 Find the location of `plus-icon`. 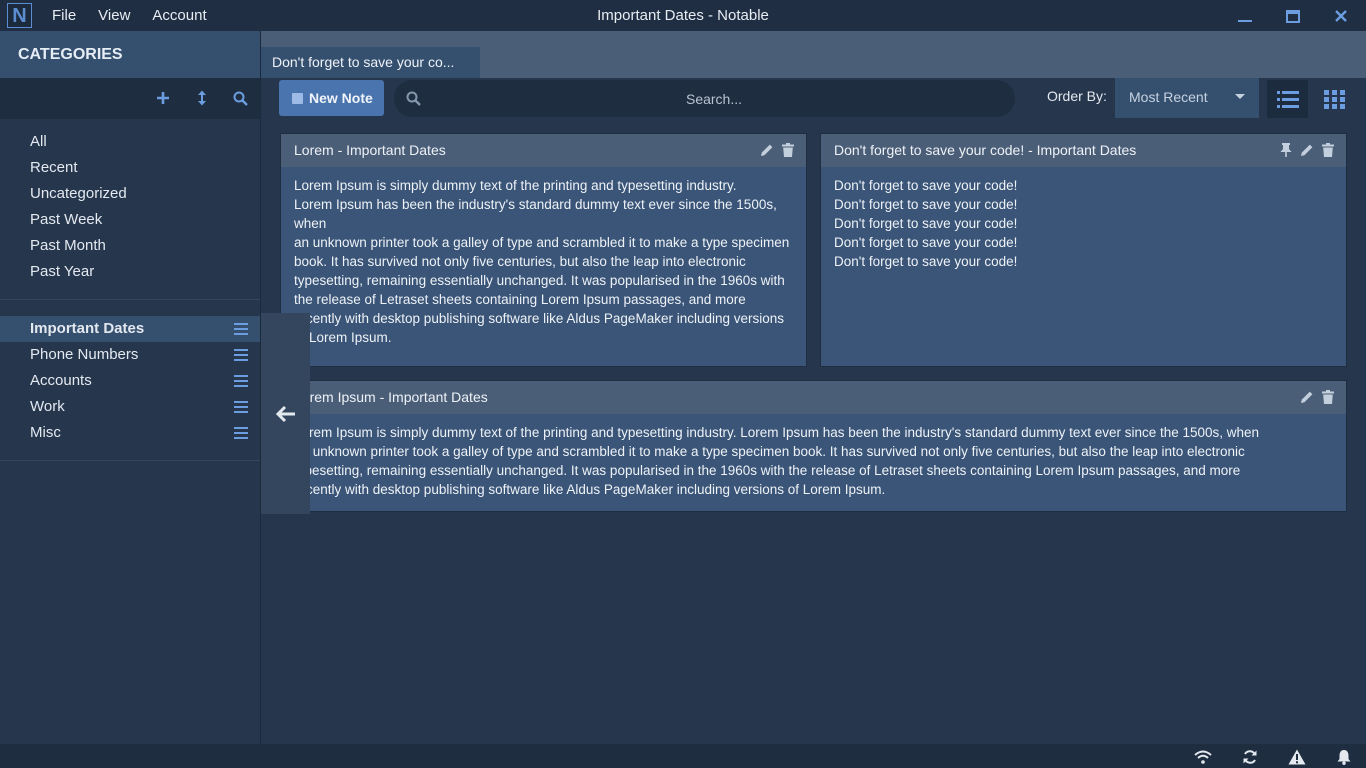

plus-icon is located at coordinates (163, 98).